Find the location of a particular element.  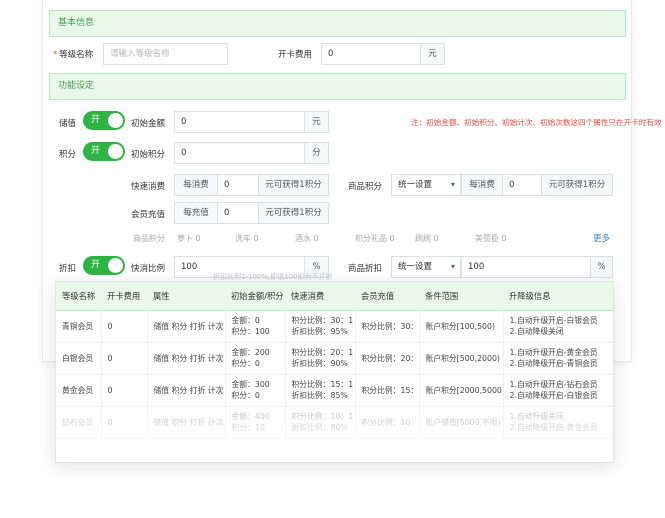

cell-name: 黄金会员 is located at coordinates (79, 390).